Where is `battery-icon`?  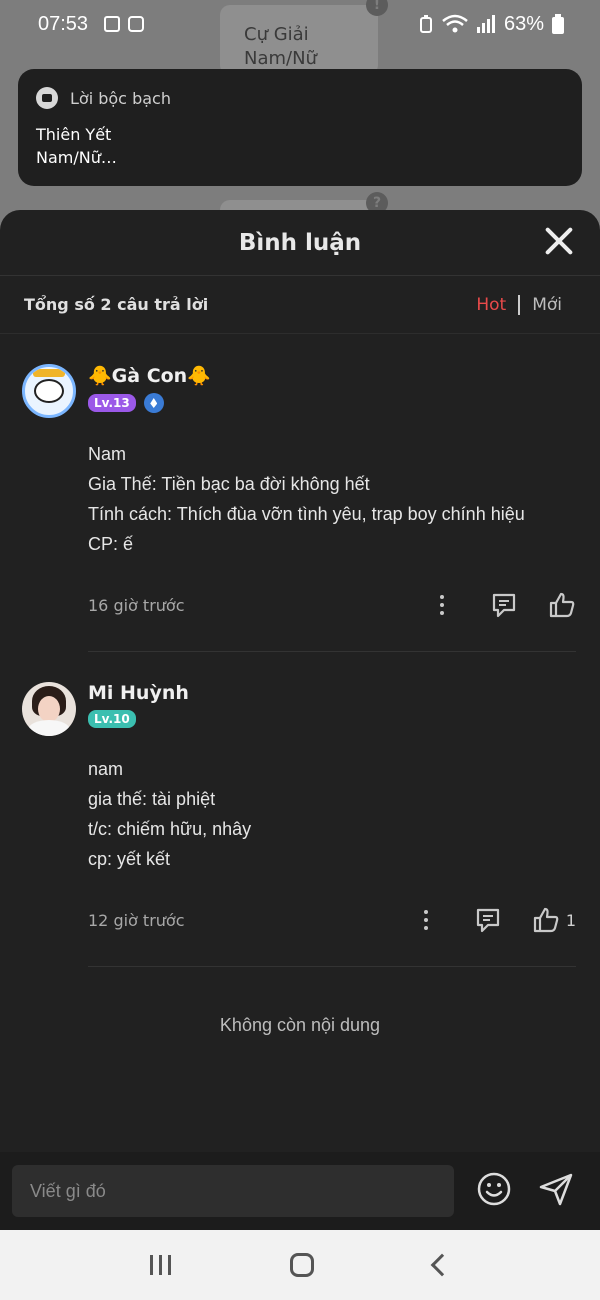 battery-icon is located at coordinates (558, 24).